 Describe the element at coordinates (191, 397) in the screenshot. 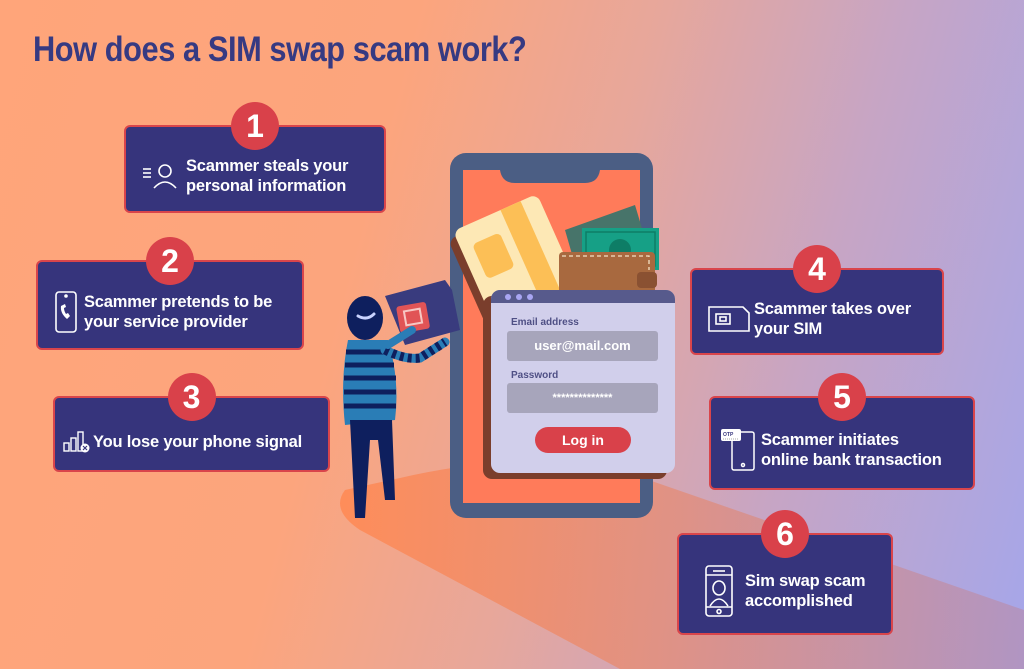

I see `step-number-badge: 3` at that location.